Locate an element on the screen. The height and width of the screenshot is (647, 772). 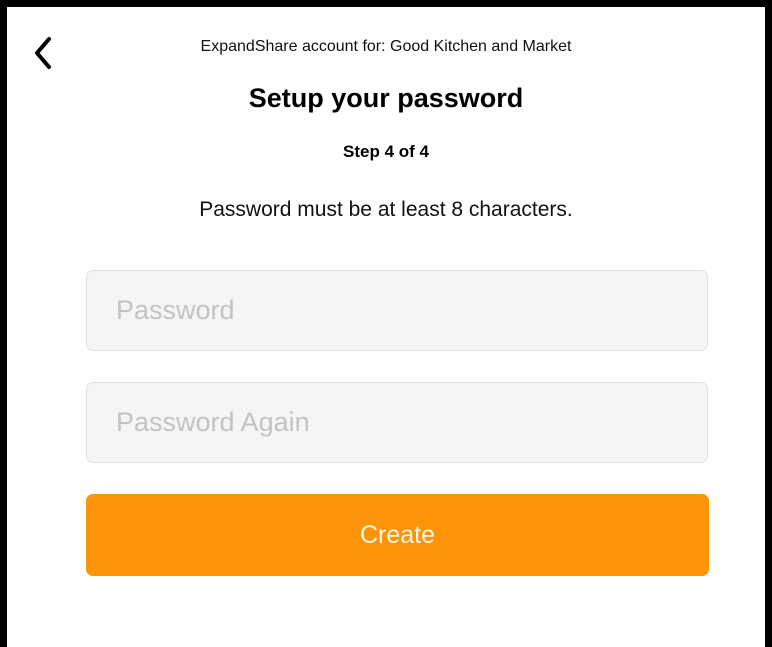
create-button: Create is located at coordinates (397, 535).